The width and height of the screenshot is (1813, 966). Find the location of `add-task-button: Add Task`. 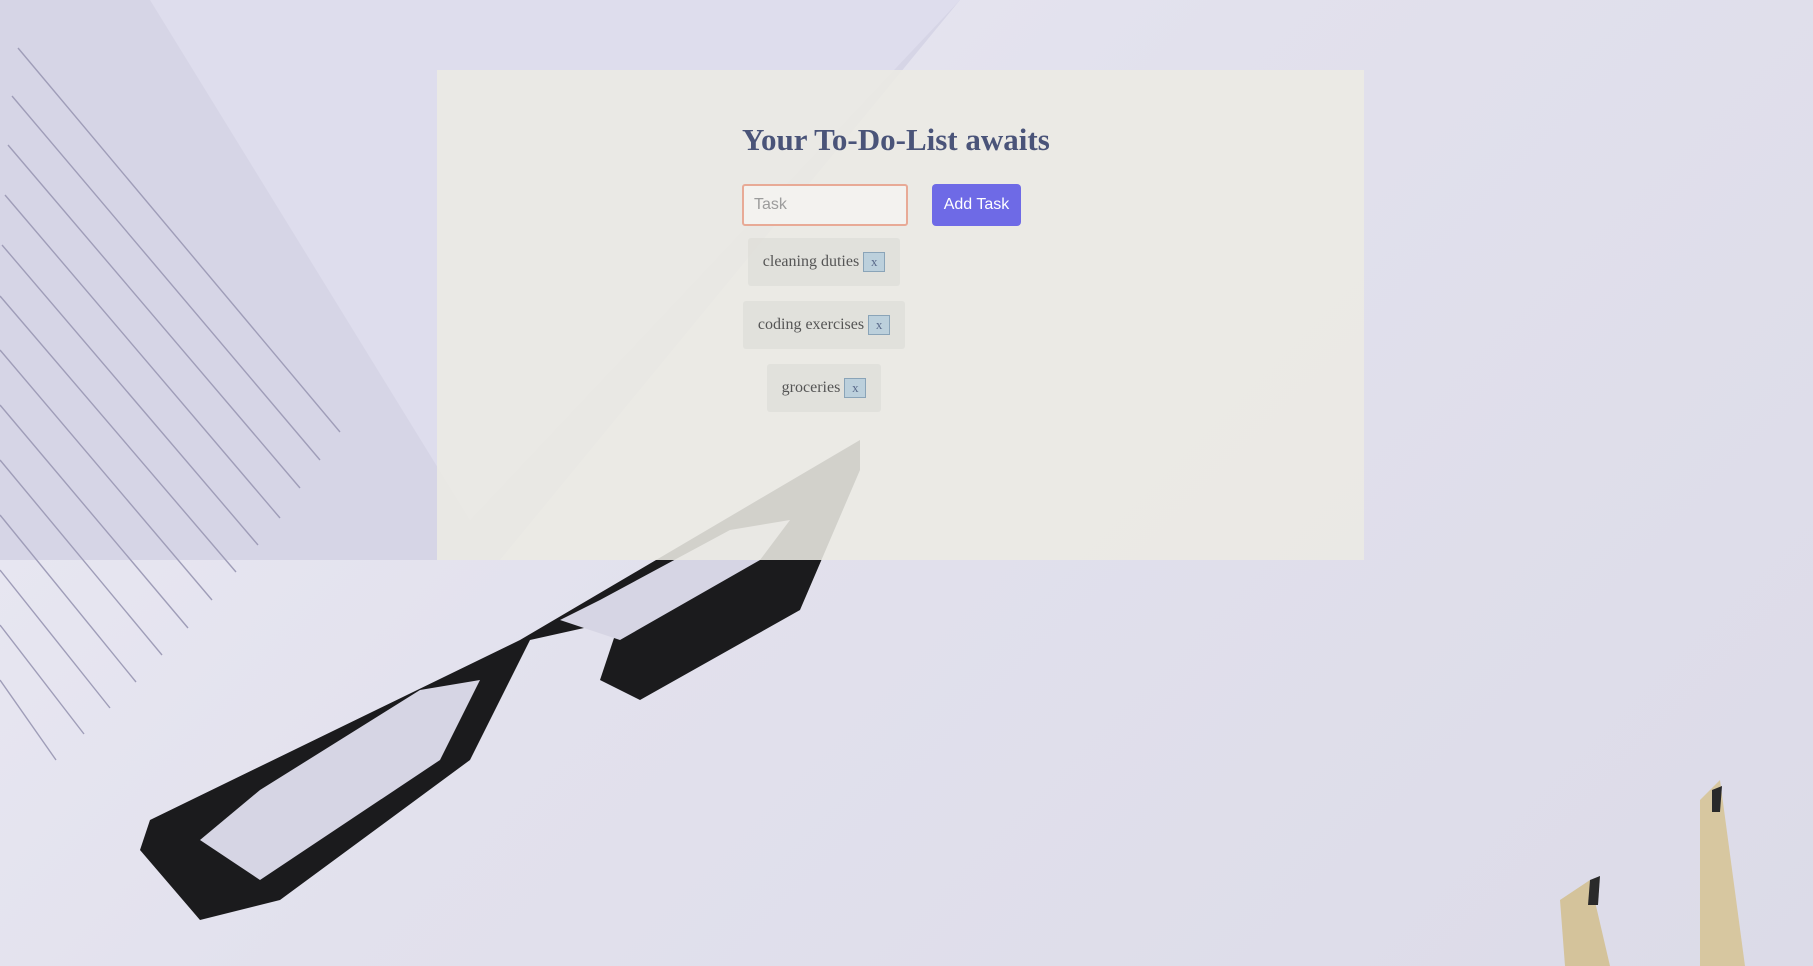

add-task-button: Add Task is located at coordinates (976, 205).